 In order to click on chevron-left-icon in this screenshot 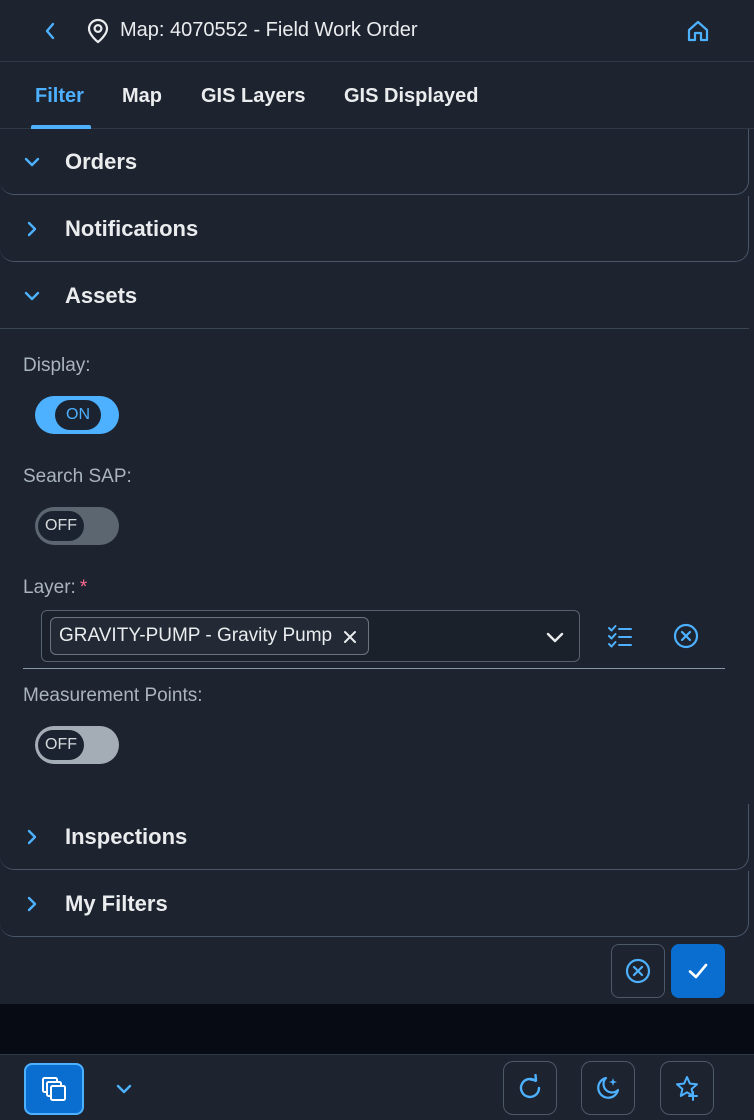, I will do `click(50, 31)`.